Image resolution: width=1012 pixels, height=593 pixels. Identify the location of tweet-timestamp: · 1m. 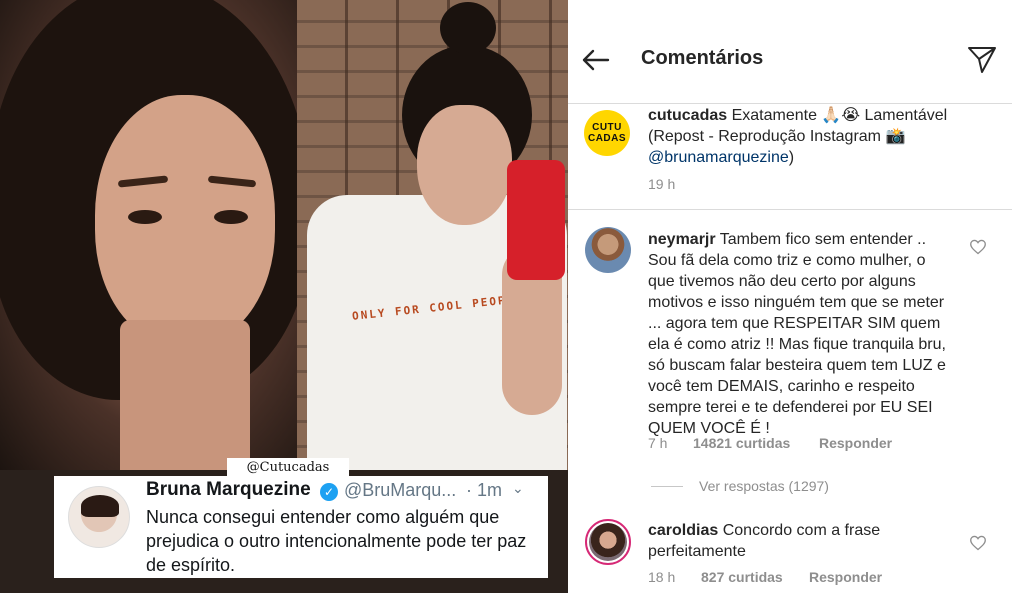
(484, 490).